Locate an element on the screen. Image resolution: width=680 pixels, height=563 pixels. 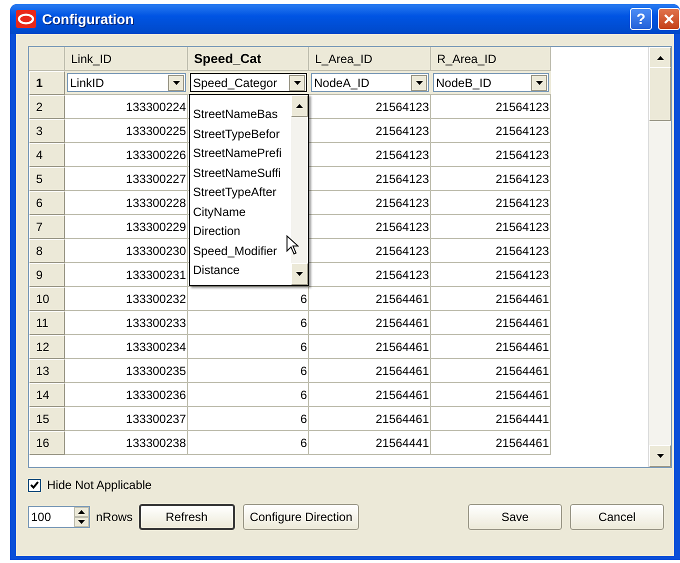
dialog-button: Configure Direction is located at coordinates (301, 517).